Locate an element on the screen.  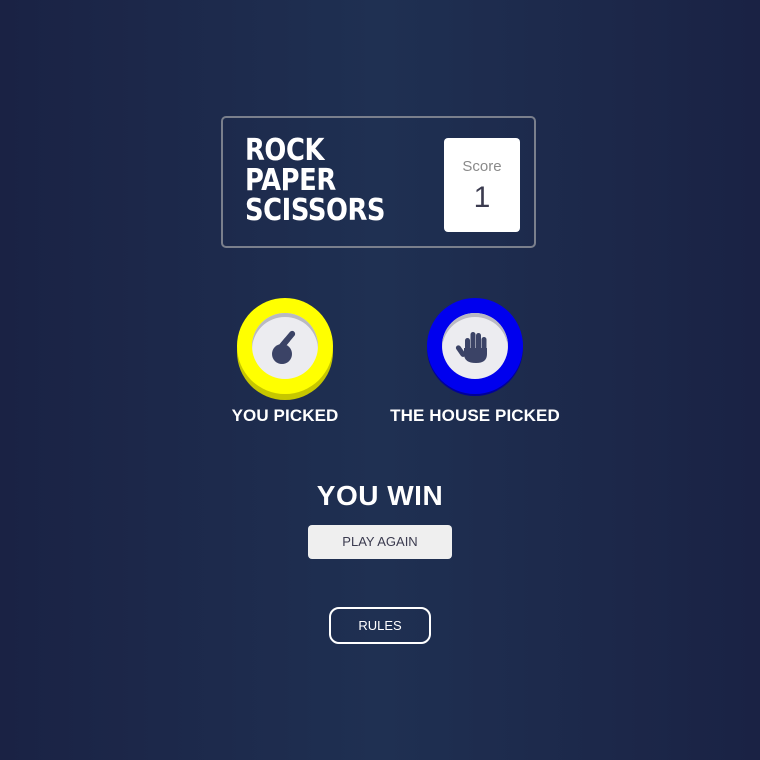
game-title: ROCK PAPER SCISSORS is located at coordinates (315, 180).